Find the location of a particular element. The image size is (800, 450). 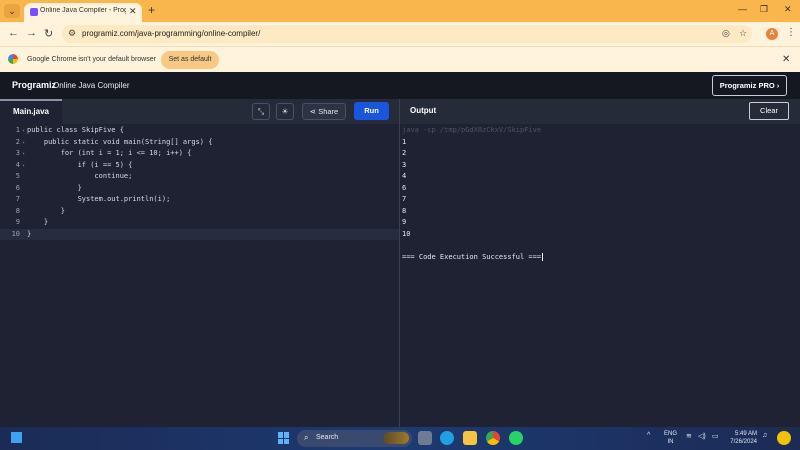

output-line: 9 is located at coordinates (404, 222).